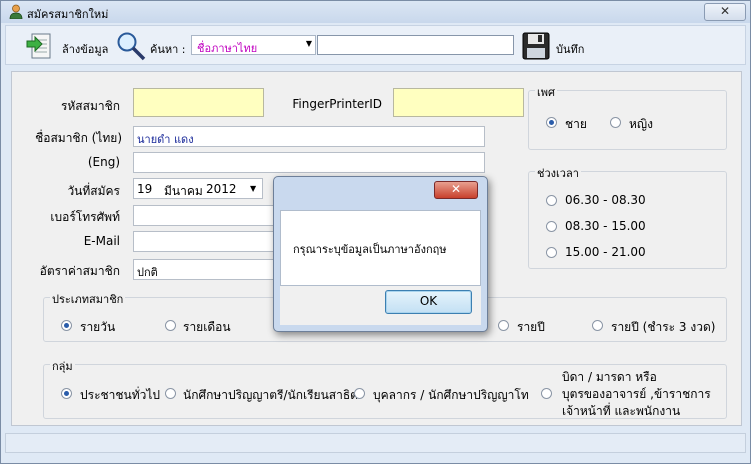  Describe the element at coordinates (270, 395) in the screenshot. I see `group-label-student: นักศึกษาปริญญาตรี/นักเรียนสาธิต` at that location.